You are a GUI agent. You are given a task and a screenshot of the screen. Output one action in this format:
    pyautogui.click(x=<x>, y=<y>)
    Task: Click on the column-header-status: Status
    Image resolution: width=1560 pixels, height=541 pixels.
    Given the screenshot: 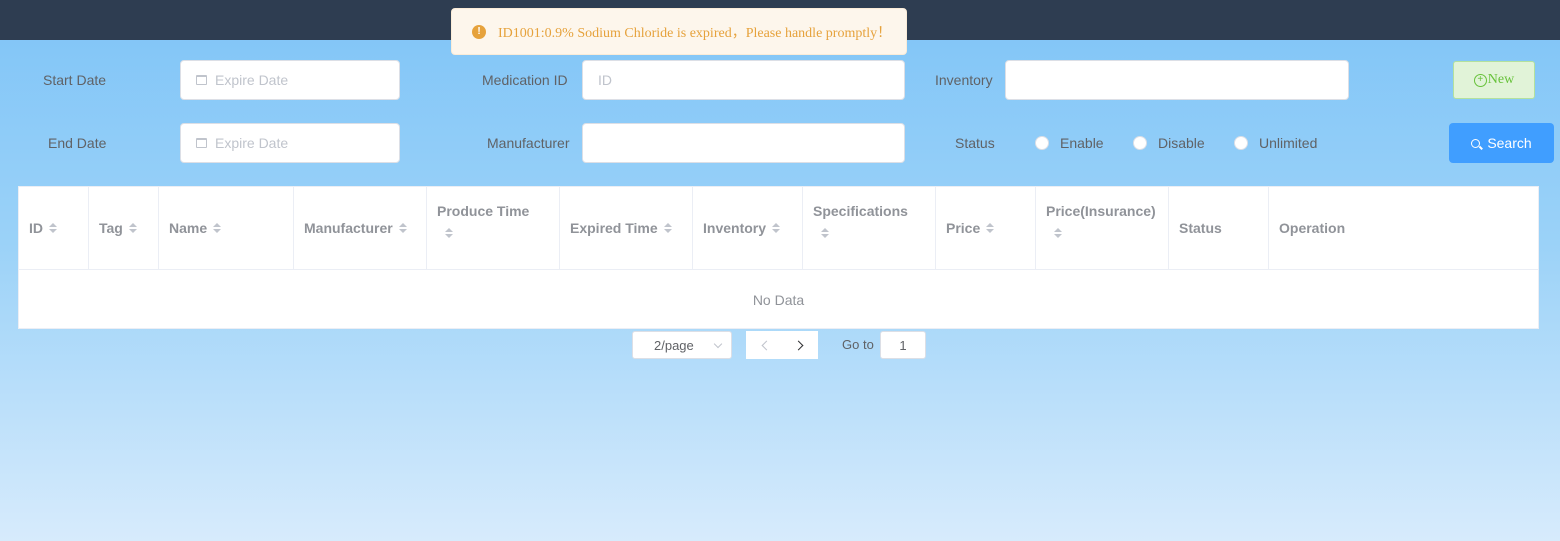 What is the action you would take?
    pyautogui.click(x=1219, y=228)
    